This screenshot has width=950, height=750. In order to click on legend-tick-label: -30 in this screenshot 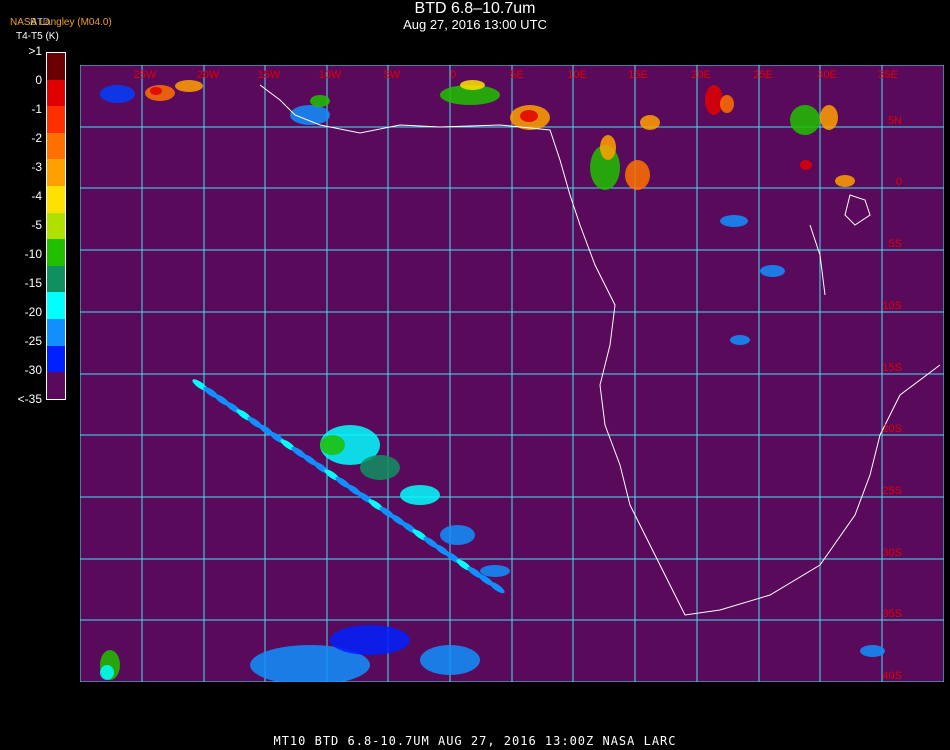, I will do `click(33, 370)`.